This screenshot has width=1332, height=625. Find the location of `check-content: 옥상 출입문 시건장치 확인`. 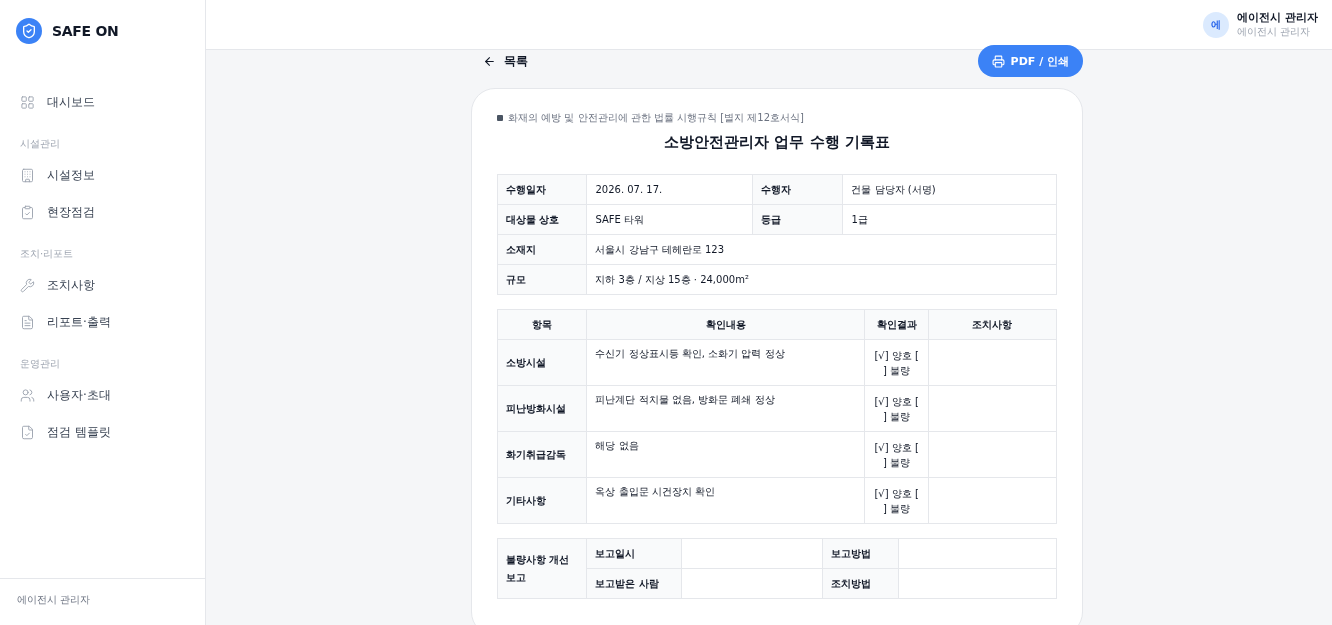

check-content: 옥상 출입문 시건장치 확인 is located at coordinates (725, 500).